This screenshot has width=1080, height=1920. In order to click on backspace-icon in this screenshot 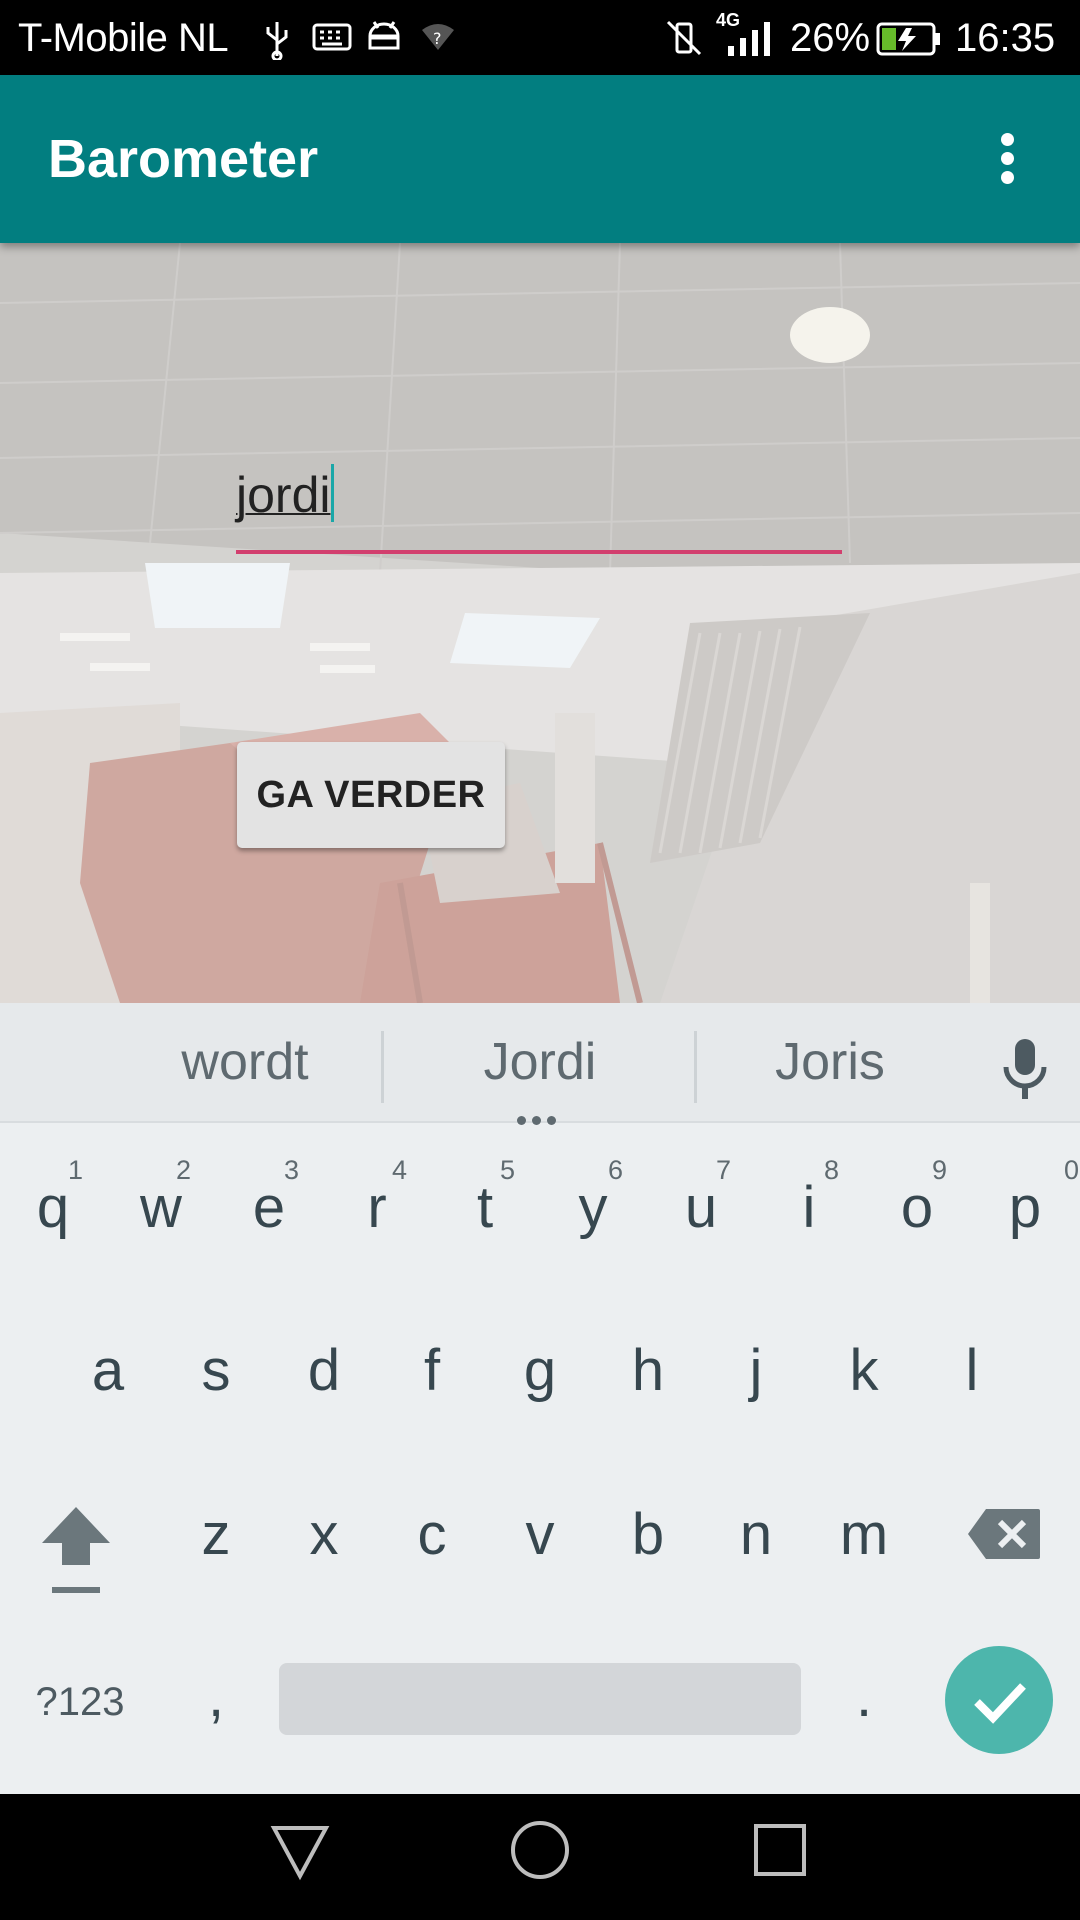, I will do `click(1004, 1534)`.